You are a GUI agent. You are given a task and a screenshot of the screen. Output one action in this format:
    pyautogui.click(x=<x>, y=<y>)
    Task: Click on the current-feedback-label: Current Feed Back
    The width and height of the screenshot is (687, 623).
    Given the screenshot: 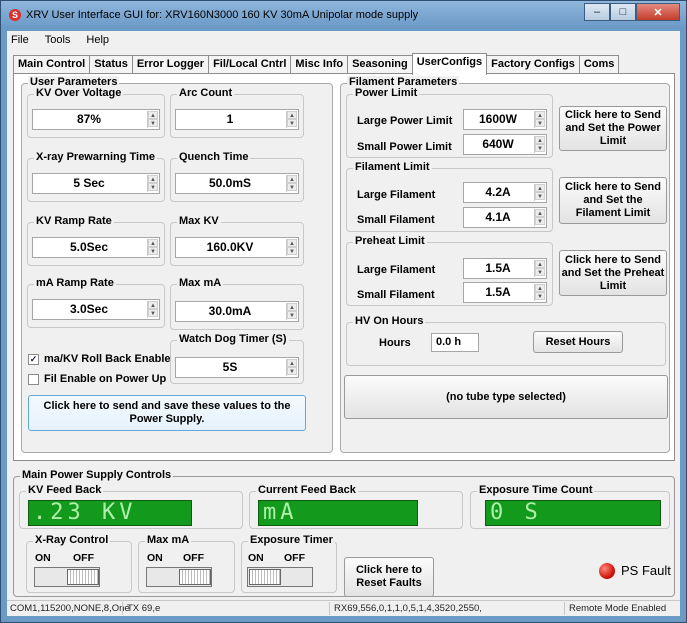 What is the action you would take?
    pyautogui.click(x=307, y=490)
    